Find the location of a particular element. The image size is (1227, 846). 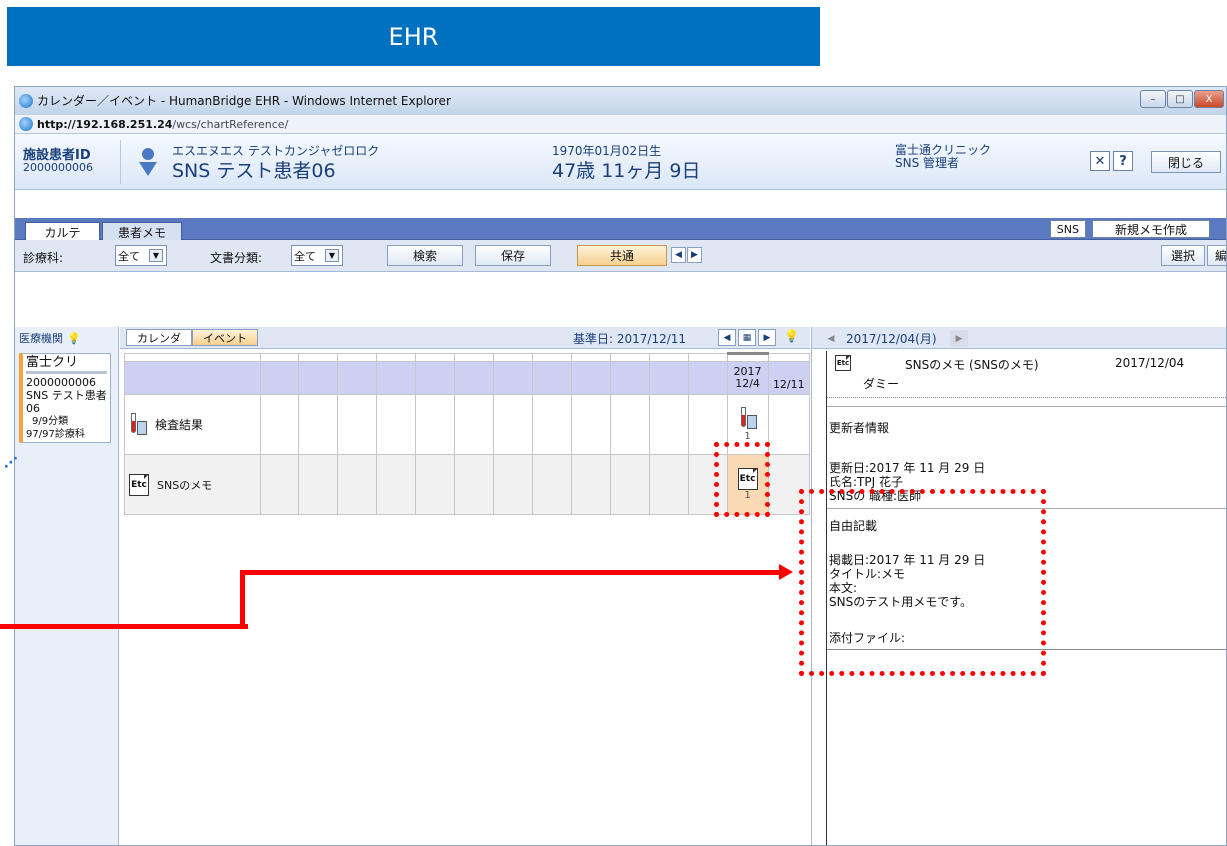

patient-id-value: 2000000006 is located at coordinates (58, 167).